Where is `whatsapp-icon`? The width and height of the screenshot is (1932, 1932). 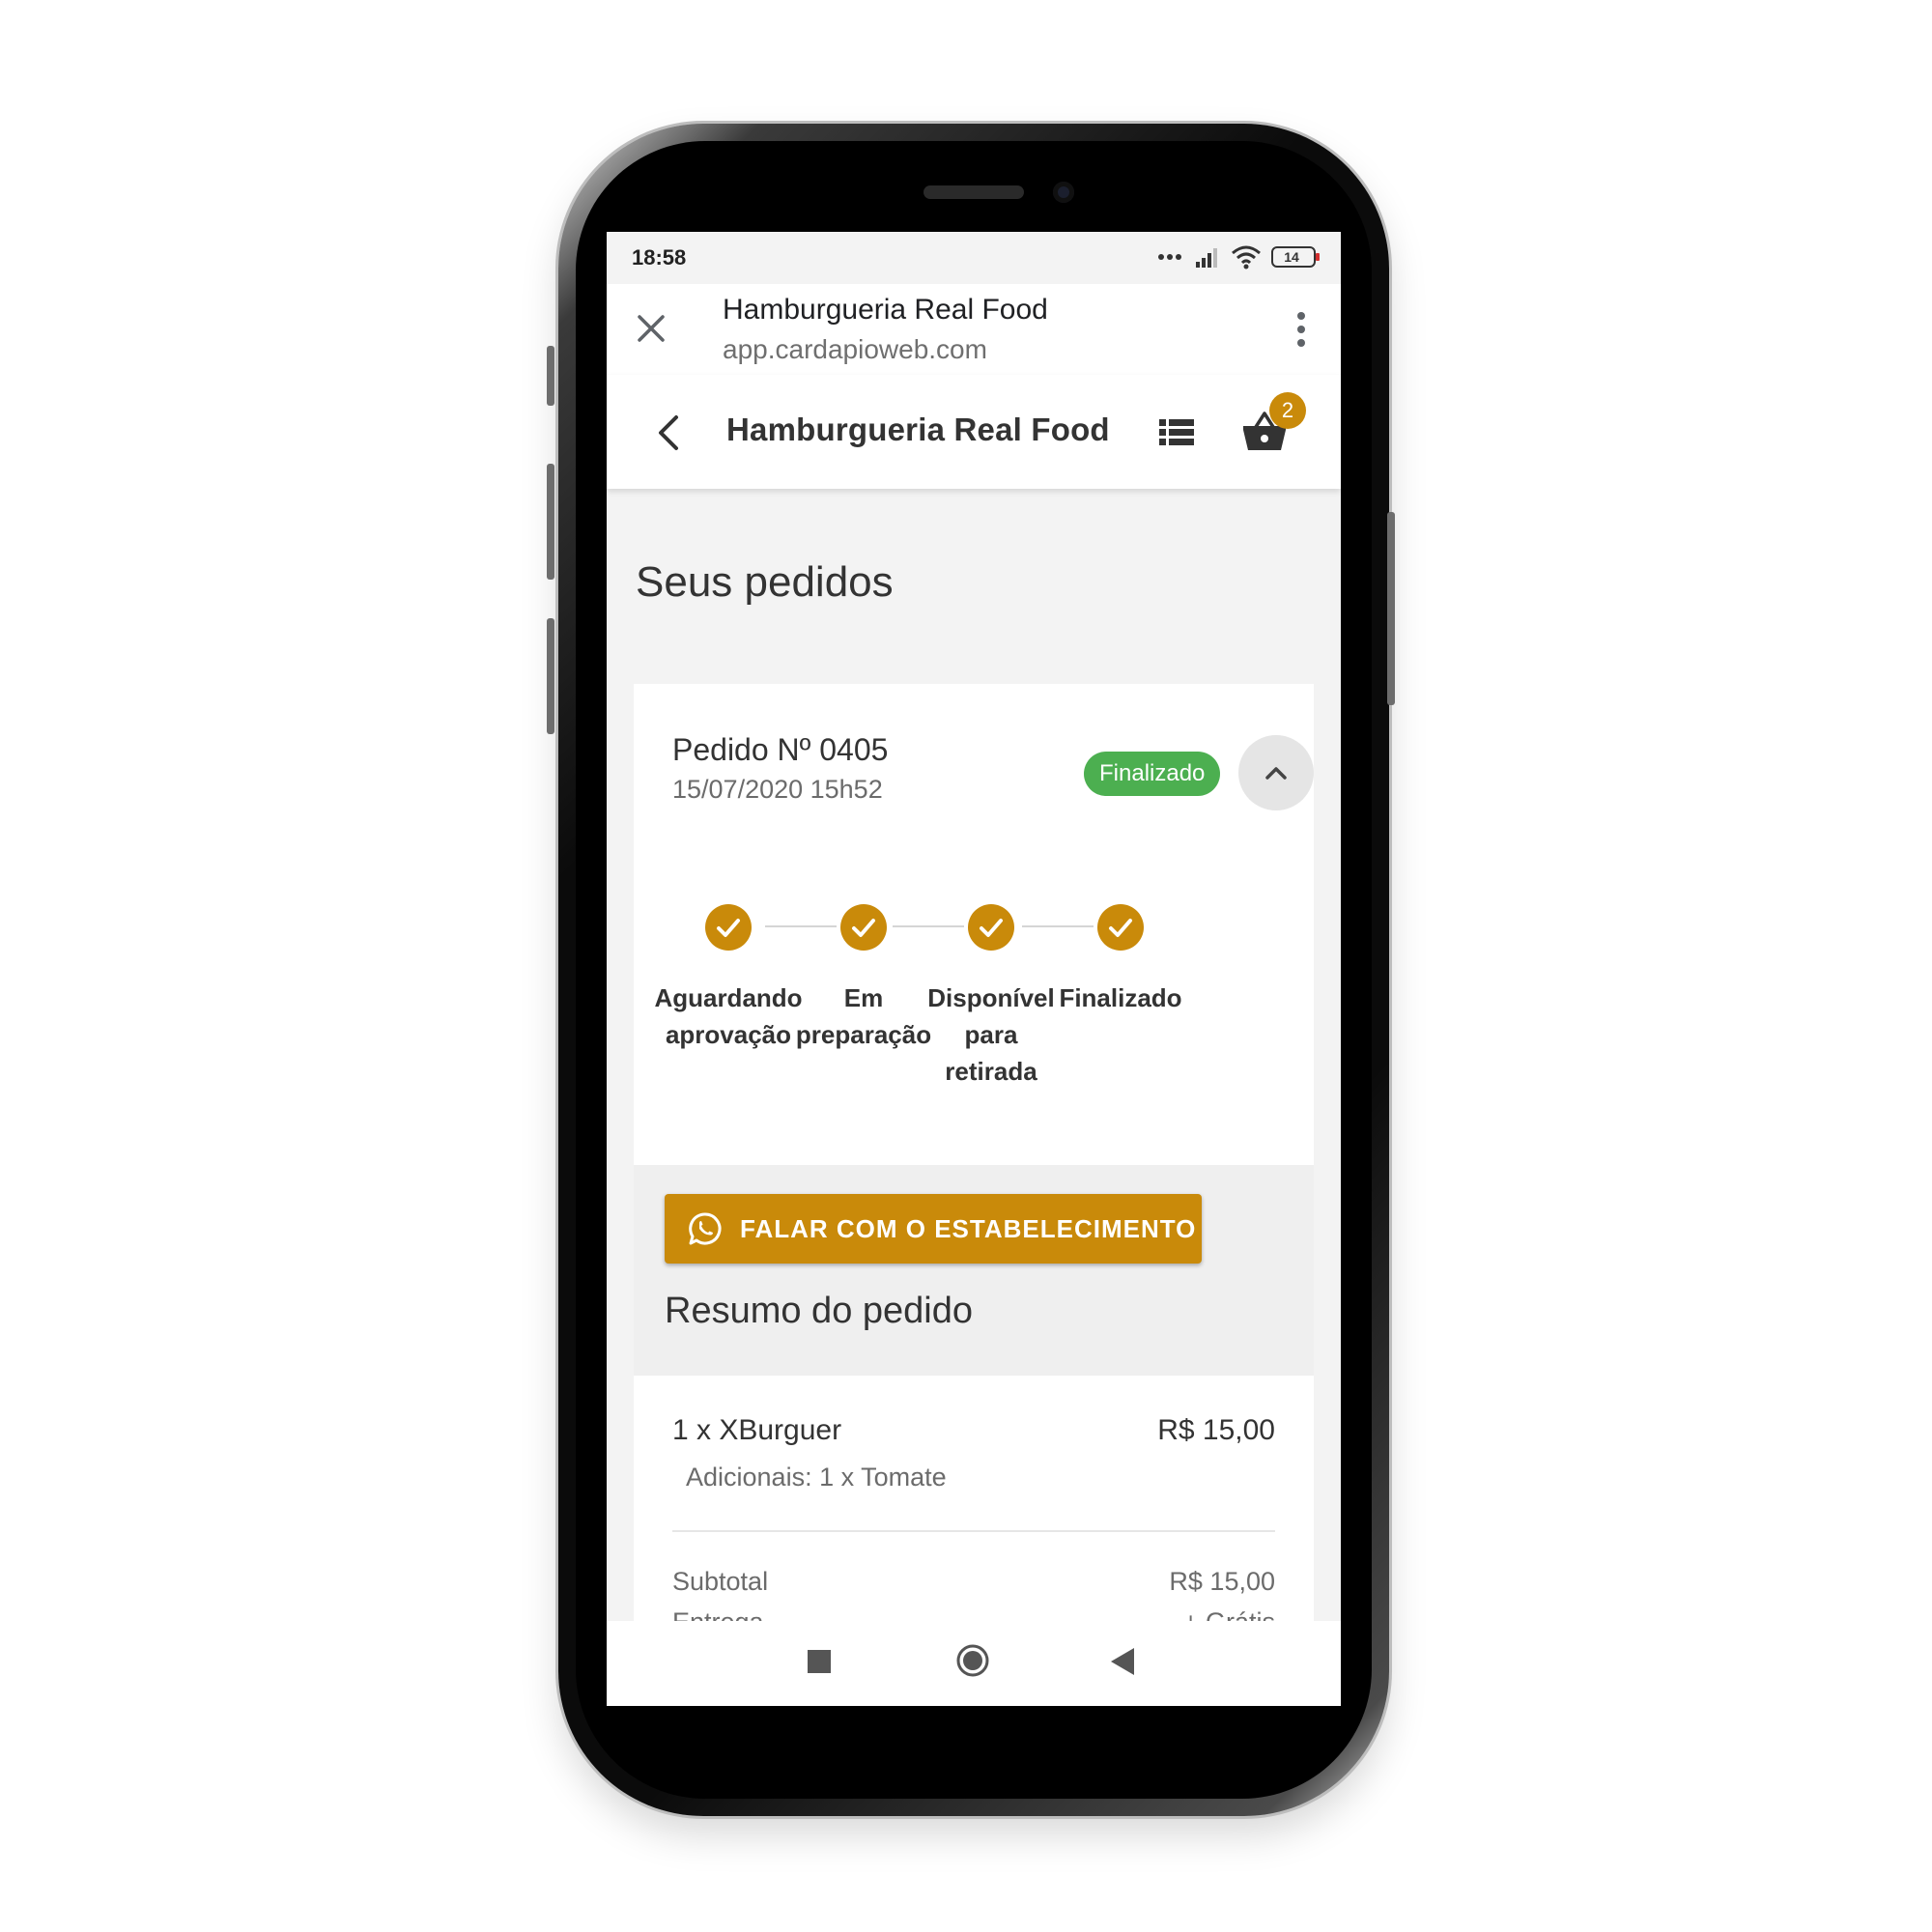 whatsapp-icon is located at coordinates (705, 1228).